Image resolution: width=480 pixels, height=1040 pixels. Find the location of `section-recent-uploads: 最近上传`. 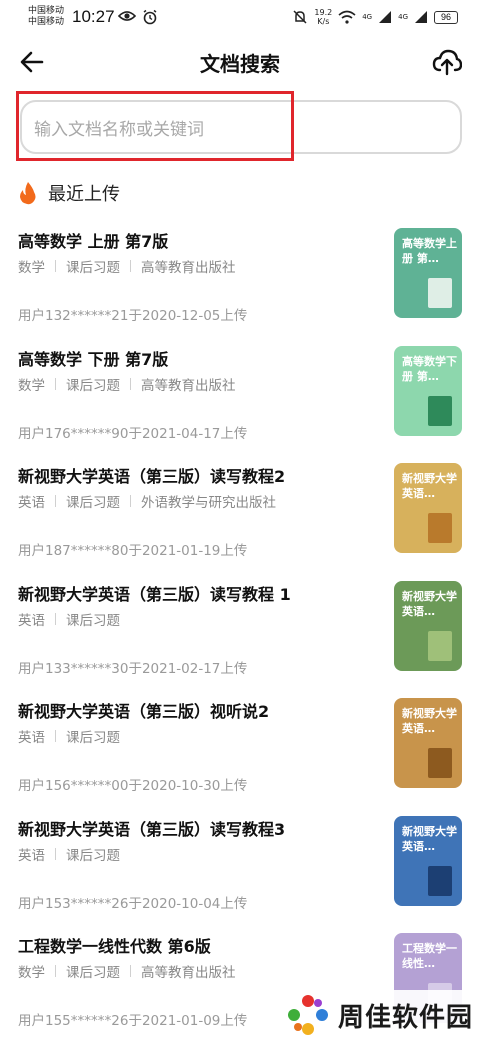

section-recent-uploads: 最近上传 is located at coordinates (69, 193).